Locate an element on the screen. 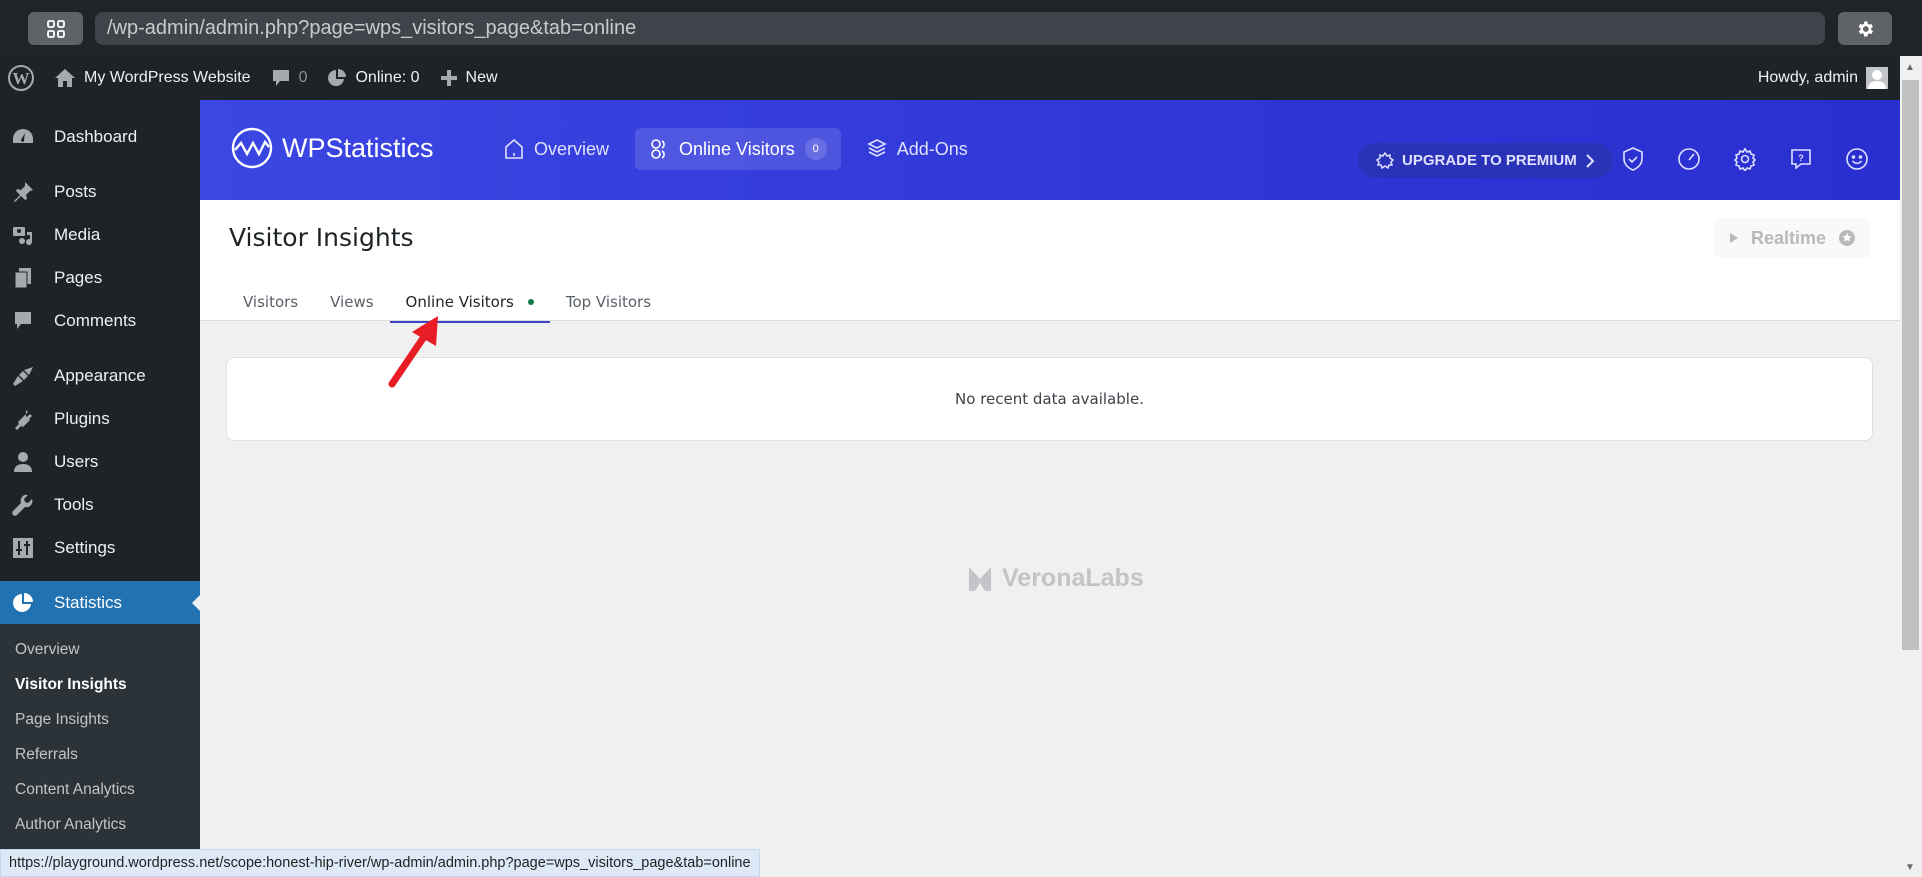 This screenshot has width=1922, height=877. sidebar-item-users: Users is located at coordinates (100, 461).